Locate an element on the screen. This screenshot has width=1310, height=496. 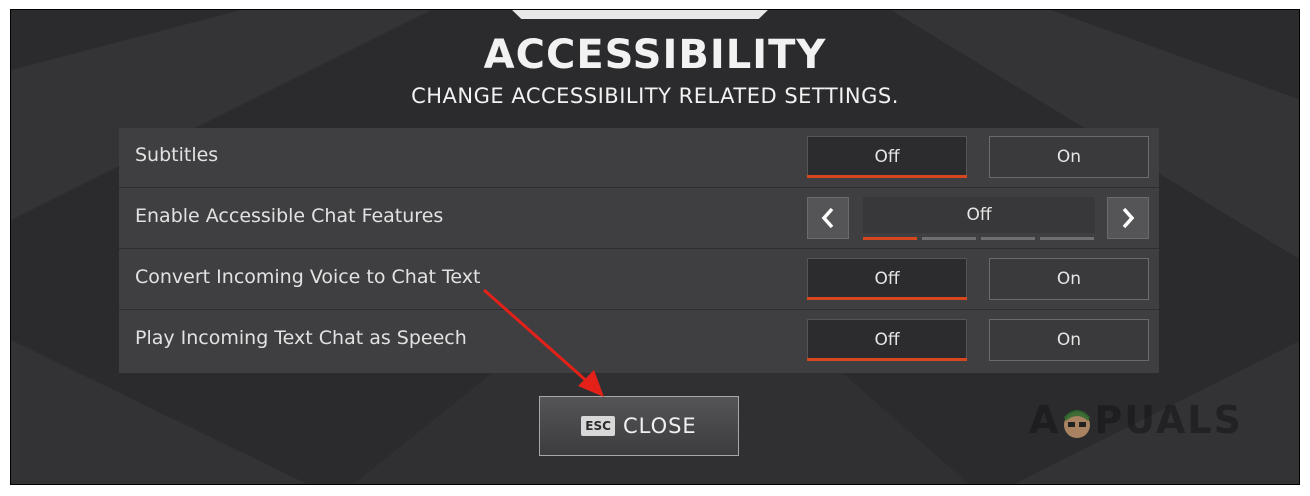
setting-row-accessible-chat: Enable Accessible Chat Features Off is located at coordinates (639, 219).